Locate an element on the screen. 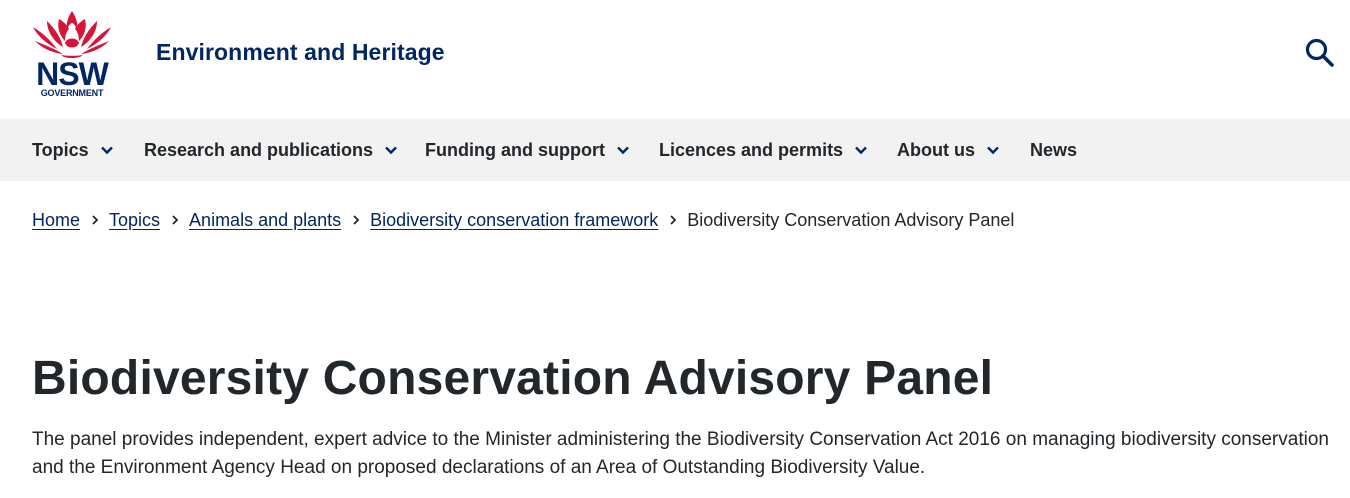 The image size is (1350, 498). nav-item-label: About us is located at coordinates (936, 149).